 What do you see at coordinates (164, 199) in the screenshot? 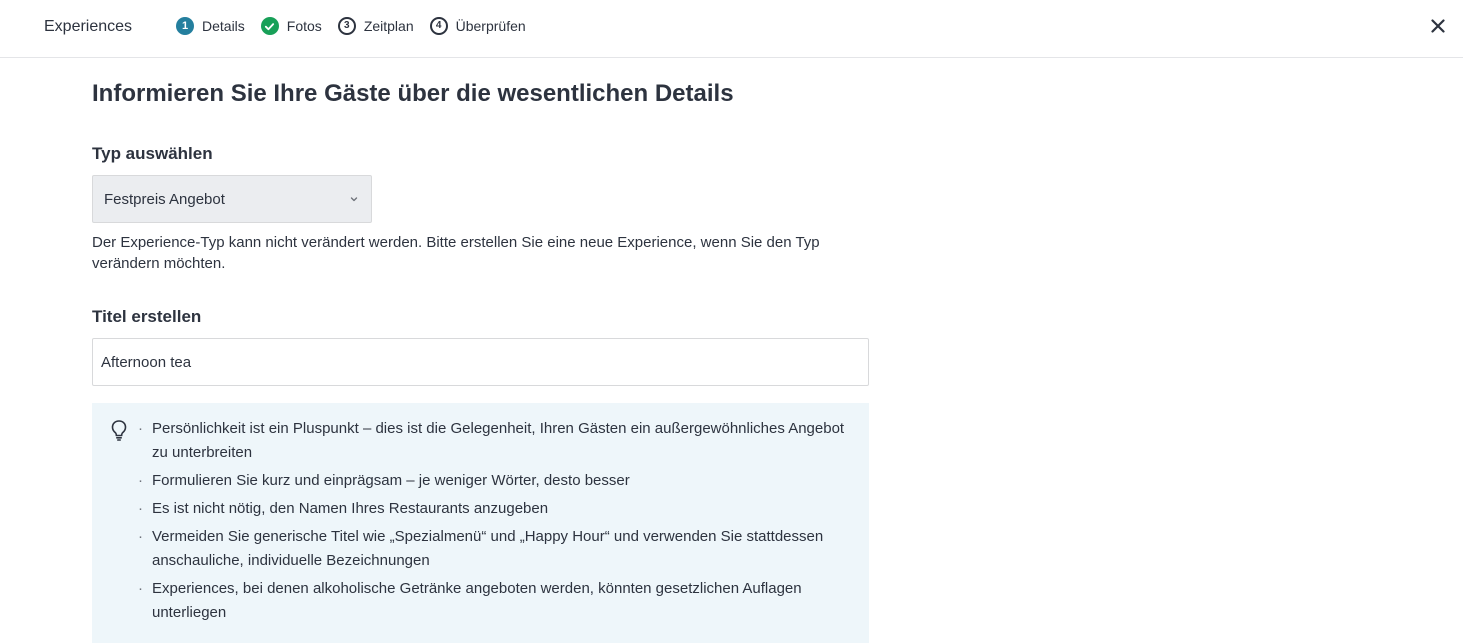
I see `type-select-value: Festpreis Angebot` at bounding box center [164, 199].